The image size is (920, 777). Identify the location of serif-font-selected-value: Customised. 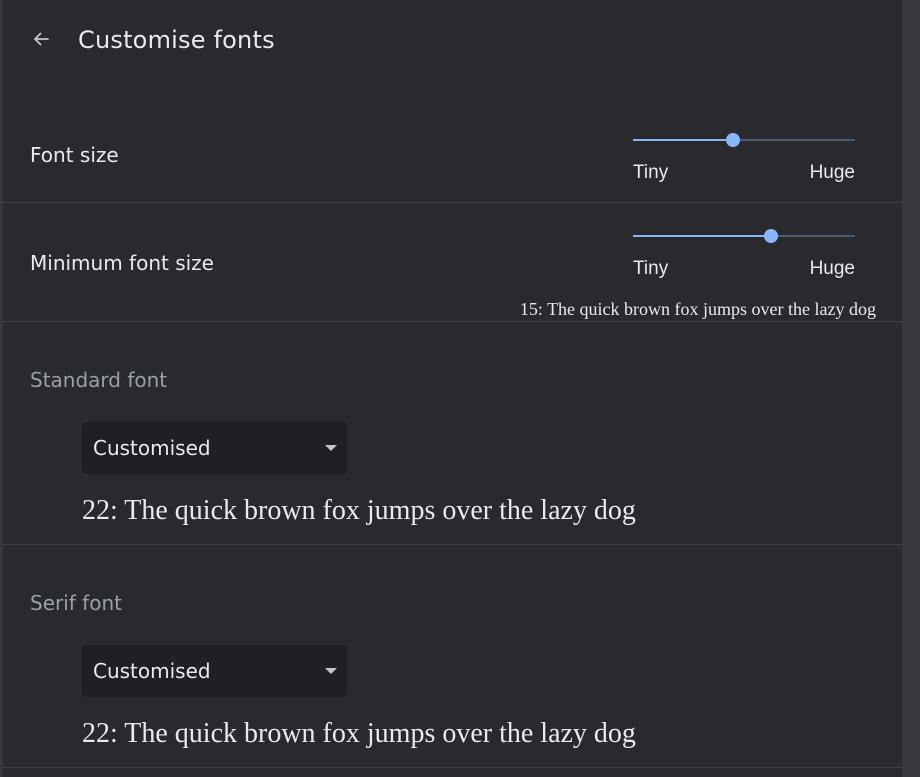
(152, 671).